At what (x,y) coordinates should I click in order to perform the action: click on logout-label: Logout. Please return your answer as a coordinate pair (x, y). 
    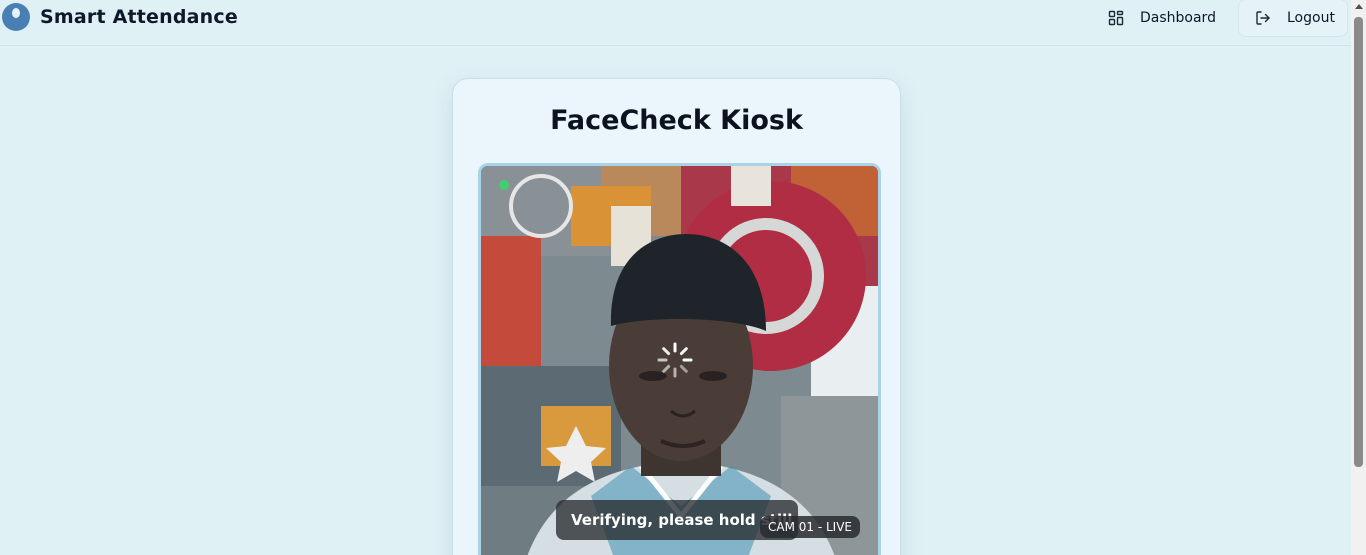
    Looking at the image, I should click on (1311, 18).